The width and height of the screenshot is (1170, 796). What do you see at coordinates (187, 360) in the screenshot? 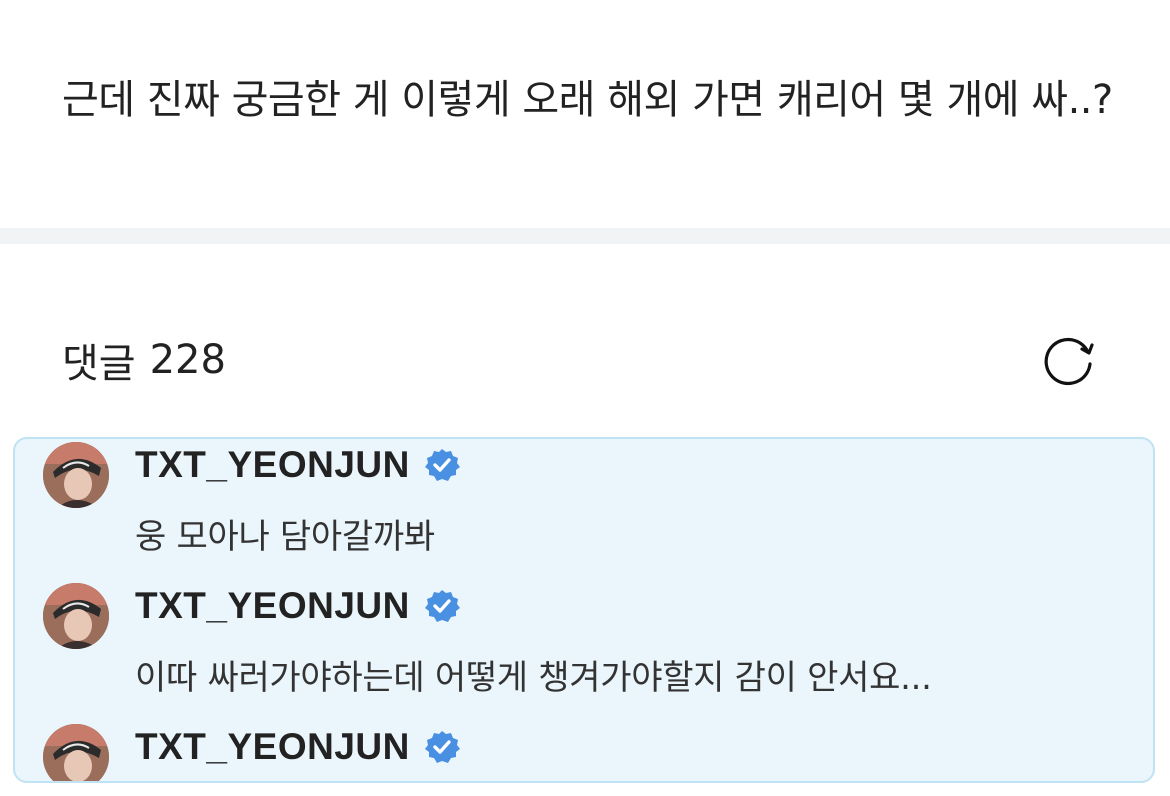
I see `comments-count: 228` at bounding box center [187, 360].